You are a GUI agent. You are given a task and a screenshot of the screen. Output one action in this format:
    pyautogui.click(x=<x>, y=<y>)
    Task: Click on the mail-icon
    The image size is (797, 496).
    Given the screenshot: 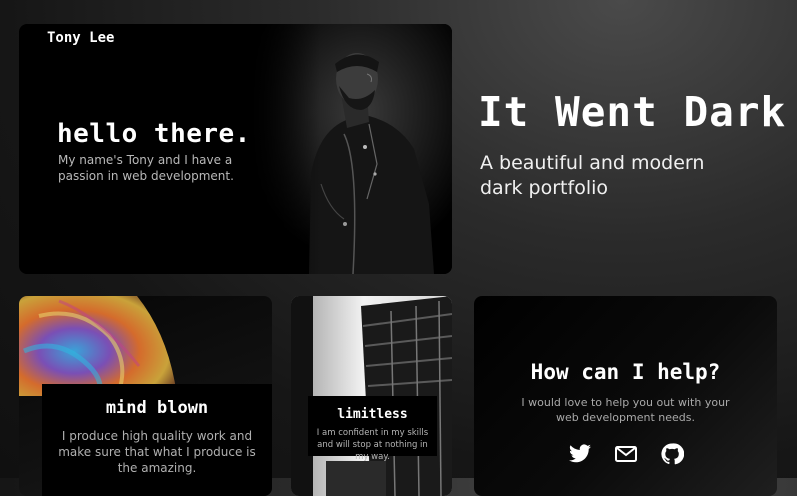 What is the action you would take?
    pyautogui.click(x=626, y=454)
    